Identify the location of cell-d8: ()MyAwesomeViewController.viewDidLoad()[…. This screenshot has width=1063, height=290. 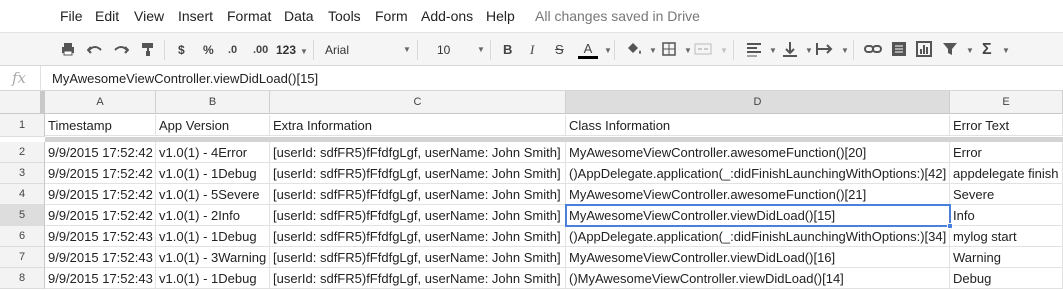
(758, 278).